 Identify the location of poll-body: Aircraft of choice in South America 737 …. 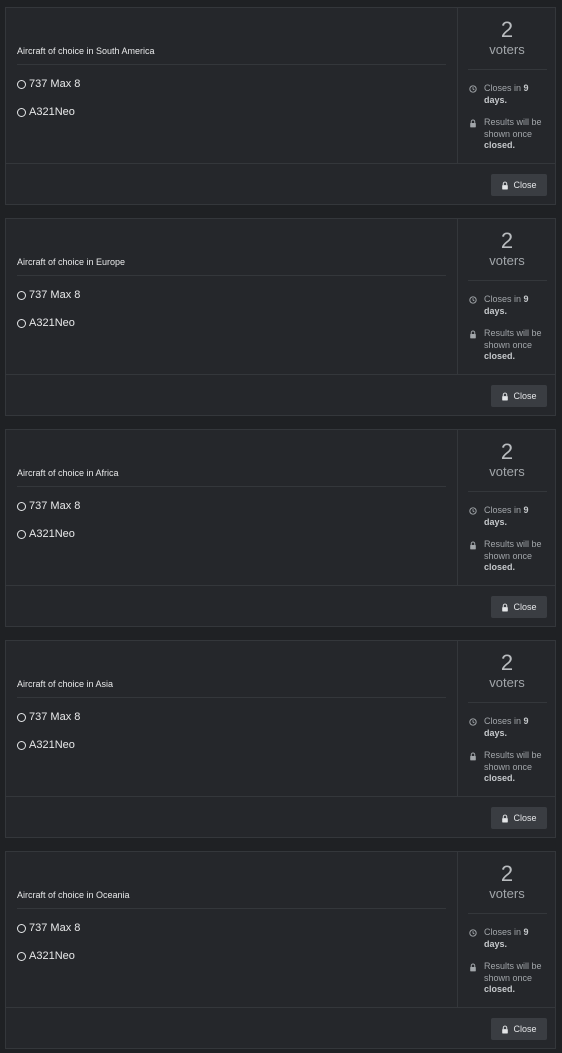
(231, 85).